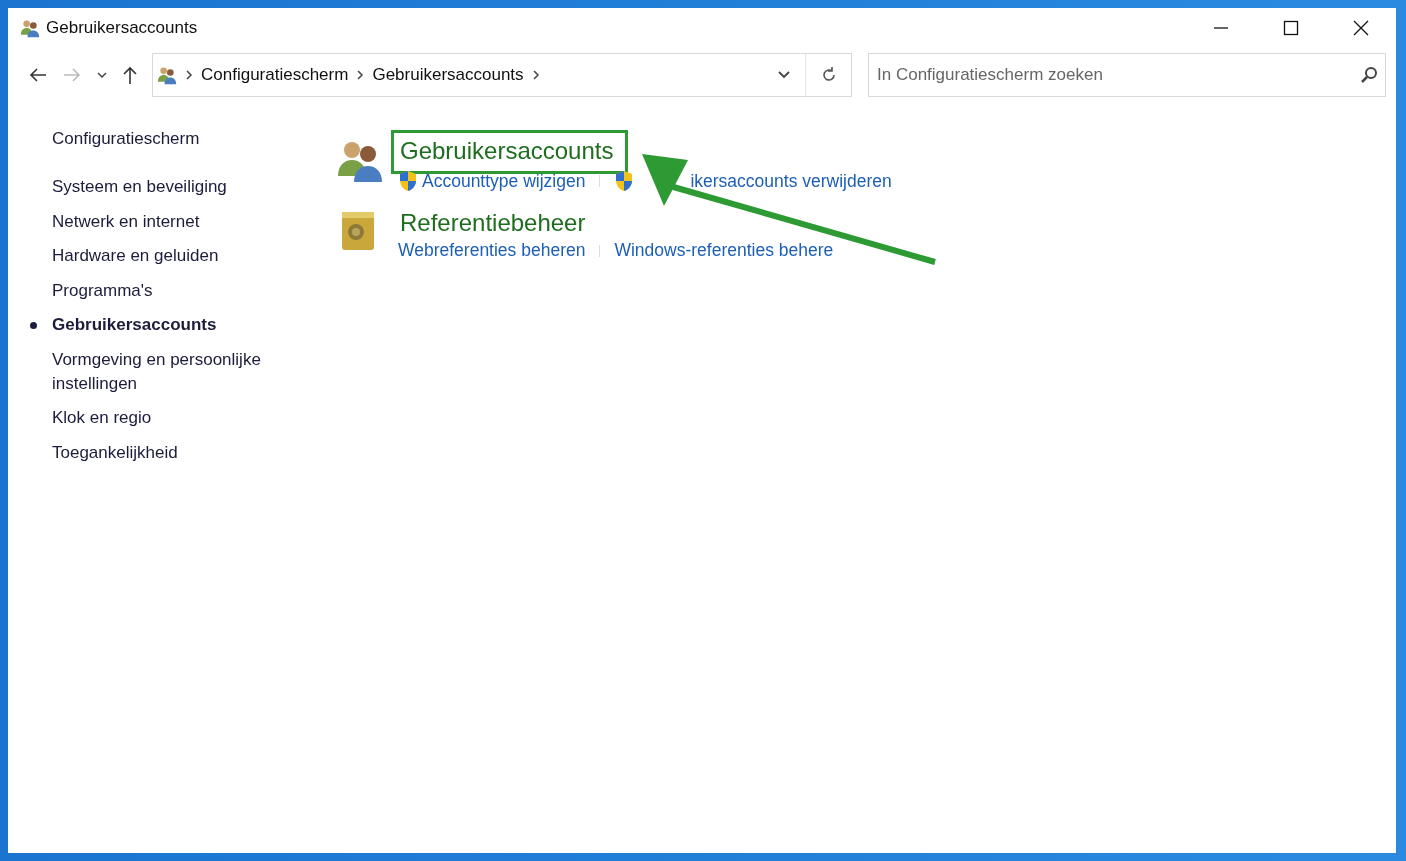 Image resolution: width=1406 pixels, height=861 pixels. Describe the element at coordinates (1127, 75) in the screenshot. I see `search-field: In Configuratiescherm zoeken` at that location.